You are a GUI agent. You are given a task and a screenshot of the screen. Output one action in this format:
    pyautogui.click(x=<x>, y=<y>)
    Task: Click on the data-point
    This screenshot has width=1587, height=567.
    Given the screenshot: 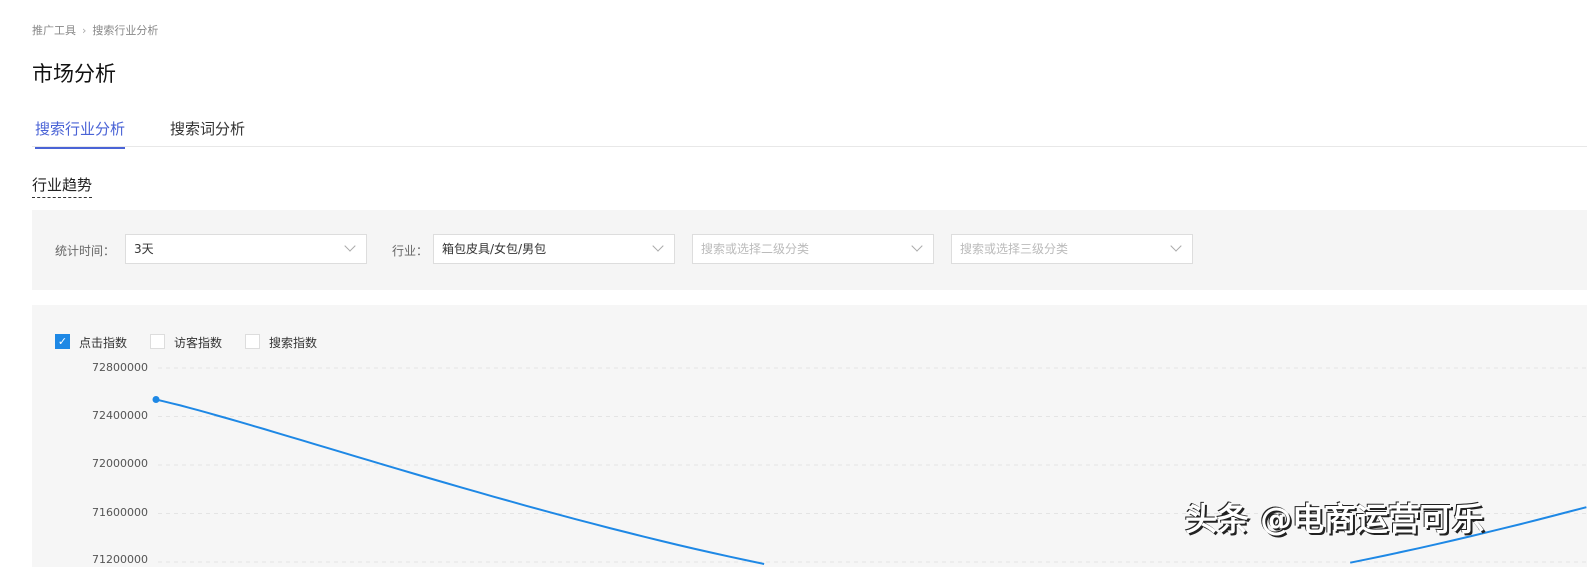 What is the action you would take?
    pyautogui.click(x=156, y=400)
    